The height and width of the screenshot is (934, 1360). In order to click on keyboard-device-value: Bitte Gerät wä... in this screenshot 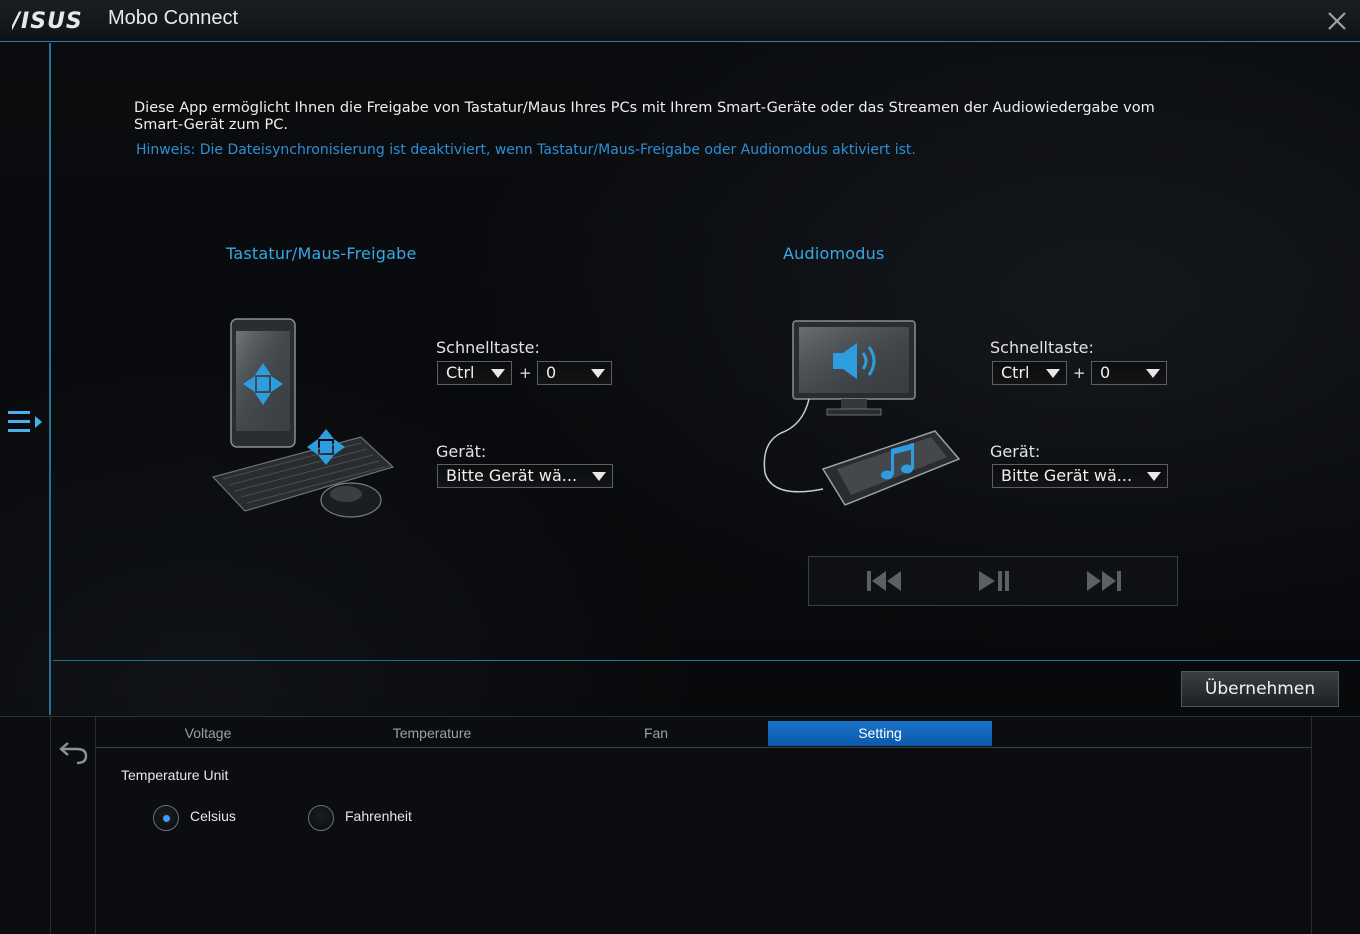, I will do `click(512, 475)`.